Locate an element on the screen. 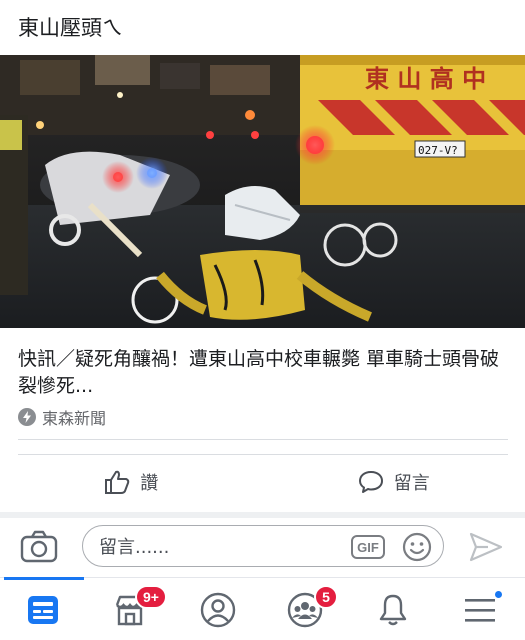 This screenshot has width=525, height=640. post-actions: 讚 留言 is located at coordinates (262, 482).